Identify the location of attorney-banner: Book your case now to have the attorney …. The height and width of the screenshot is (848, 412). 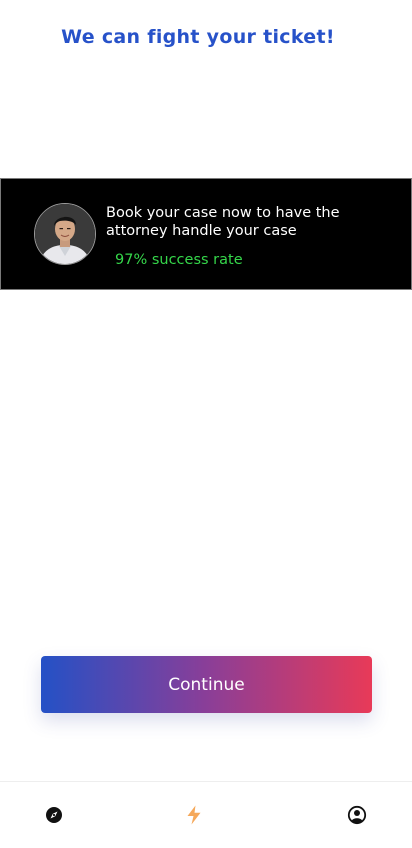
(206, 234).